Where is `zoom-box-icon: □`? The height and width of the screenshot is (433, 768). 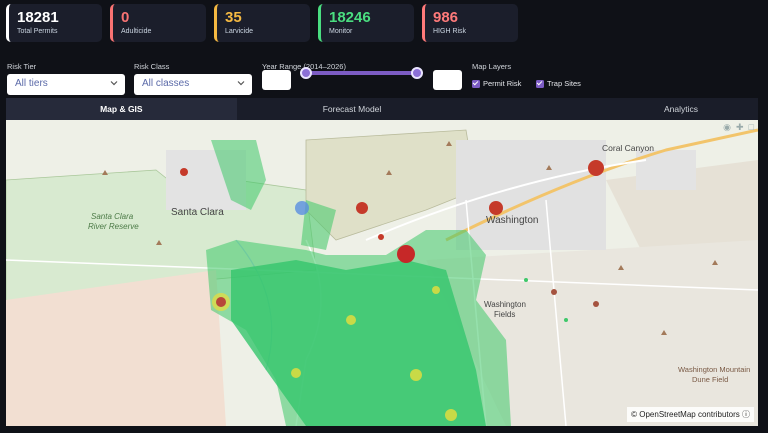 zoom-box-icon: □ is located at coordinates (751, 127).